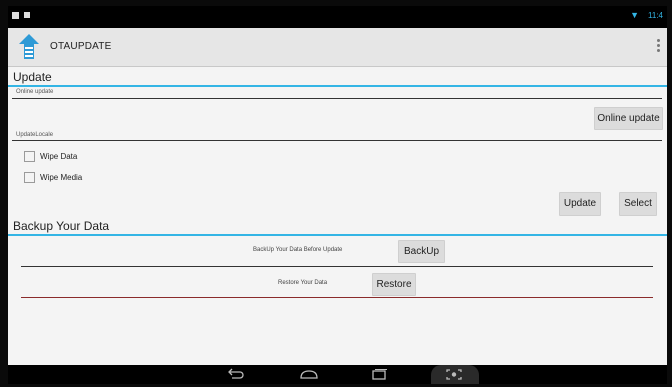  I want to click on restore-label: Restore Your Data, so click(303, 283).